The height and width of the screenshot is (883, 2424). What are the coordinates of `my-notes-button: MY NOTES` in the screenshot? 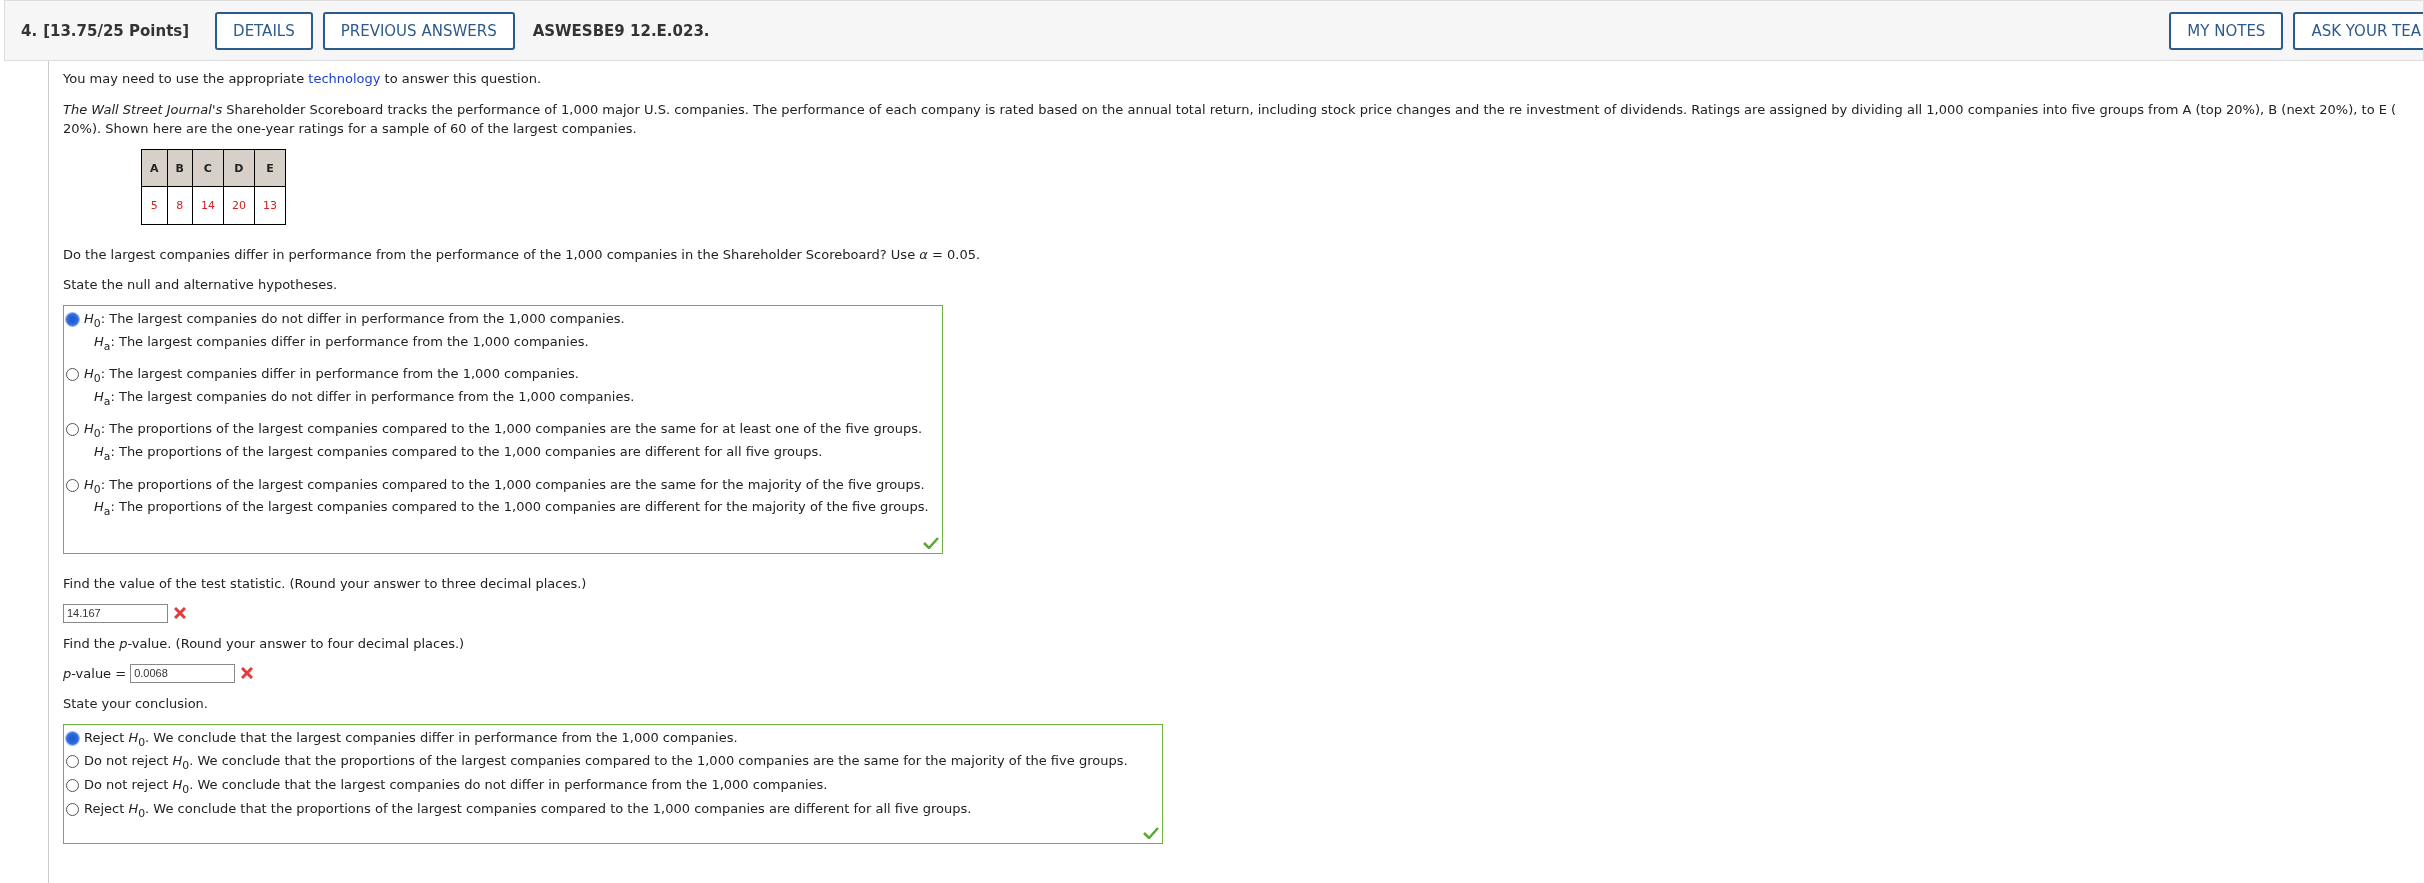 It's located at (2226, 30).